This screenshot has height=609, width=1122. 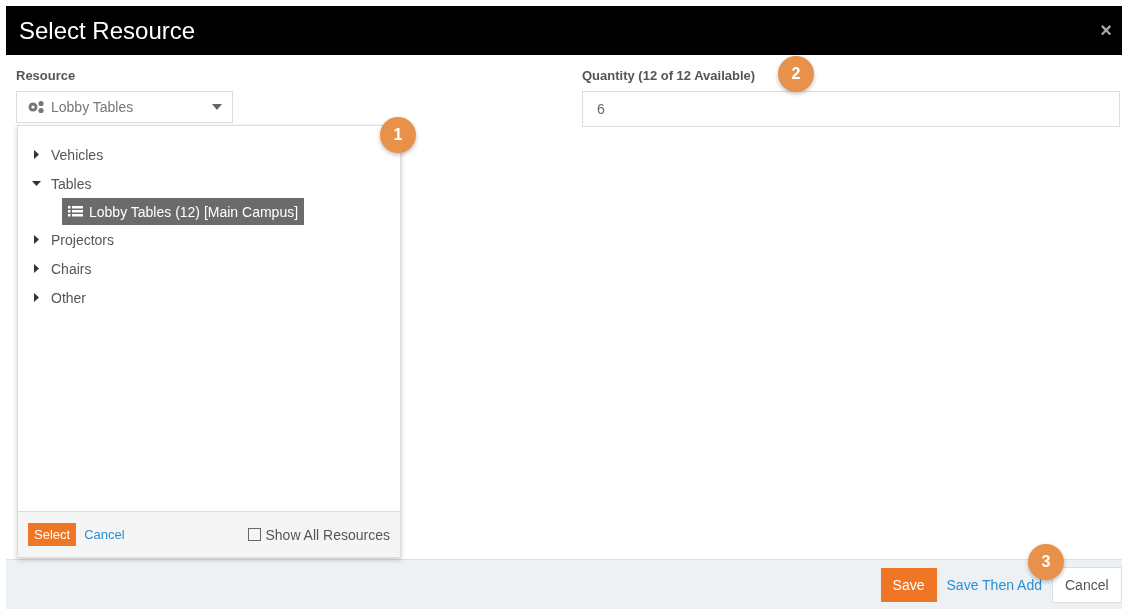 I want to click on close-button: ×, so click(x=1106, y=30).